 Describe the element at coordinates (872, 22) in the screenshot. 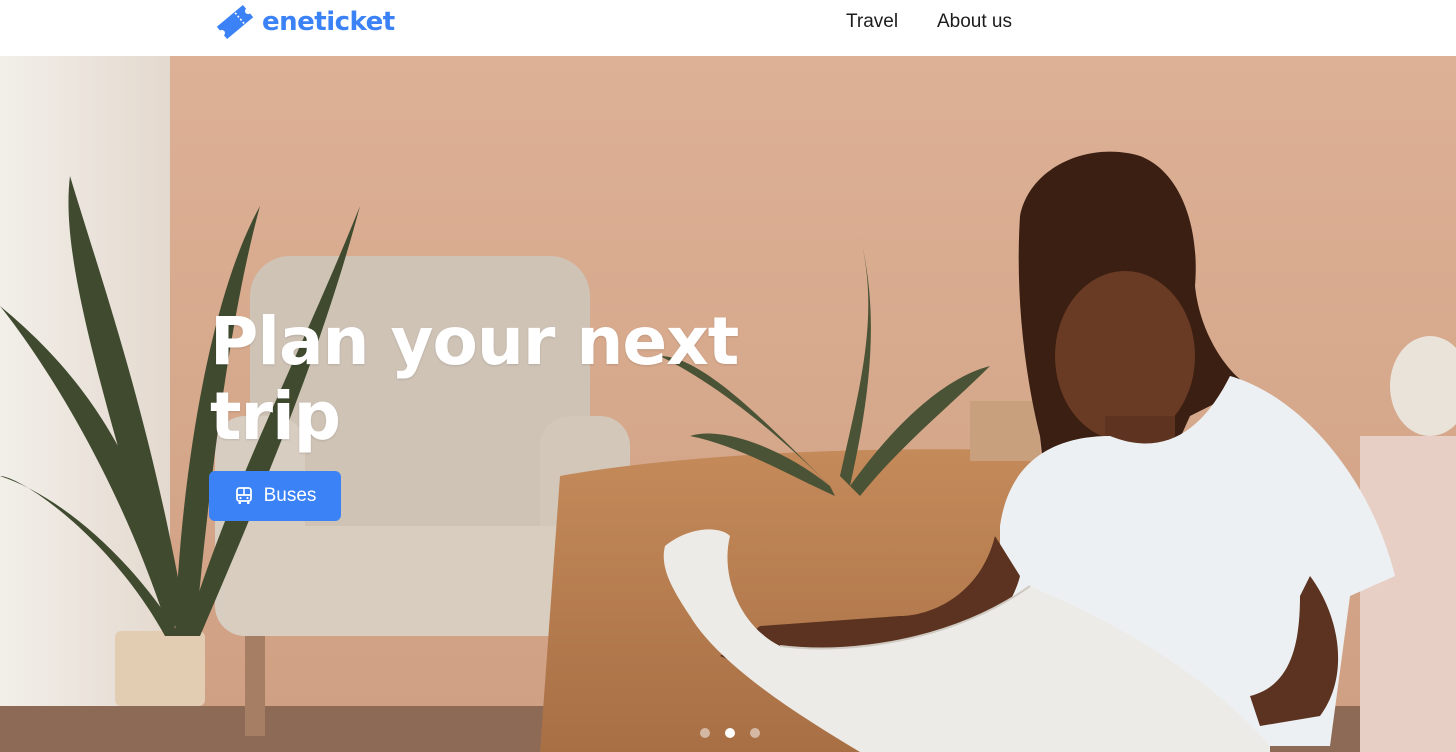

I see `nav-link-travel: Travel` at that location.